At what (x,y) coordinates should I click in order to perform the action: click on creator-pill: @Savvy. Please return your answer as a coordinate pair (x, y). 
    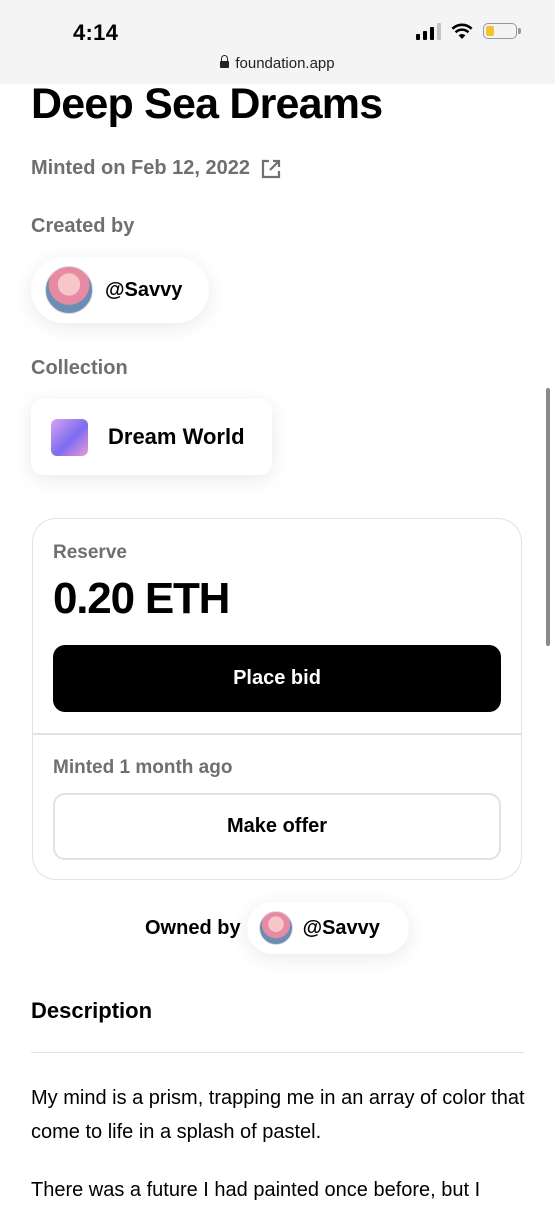
    Looking at the image, I should click on (120, 290).